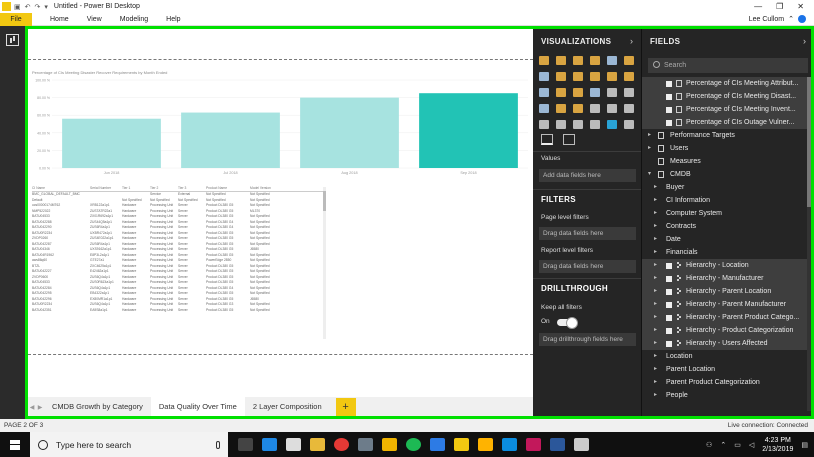 The height and width of the screenshot is (457, 814). What do you see at coordinates (17, 7) in the screenshot?
I see `save-icon: ▣` at bounding box center [17, 7].